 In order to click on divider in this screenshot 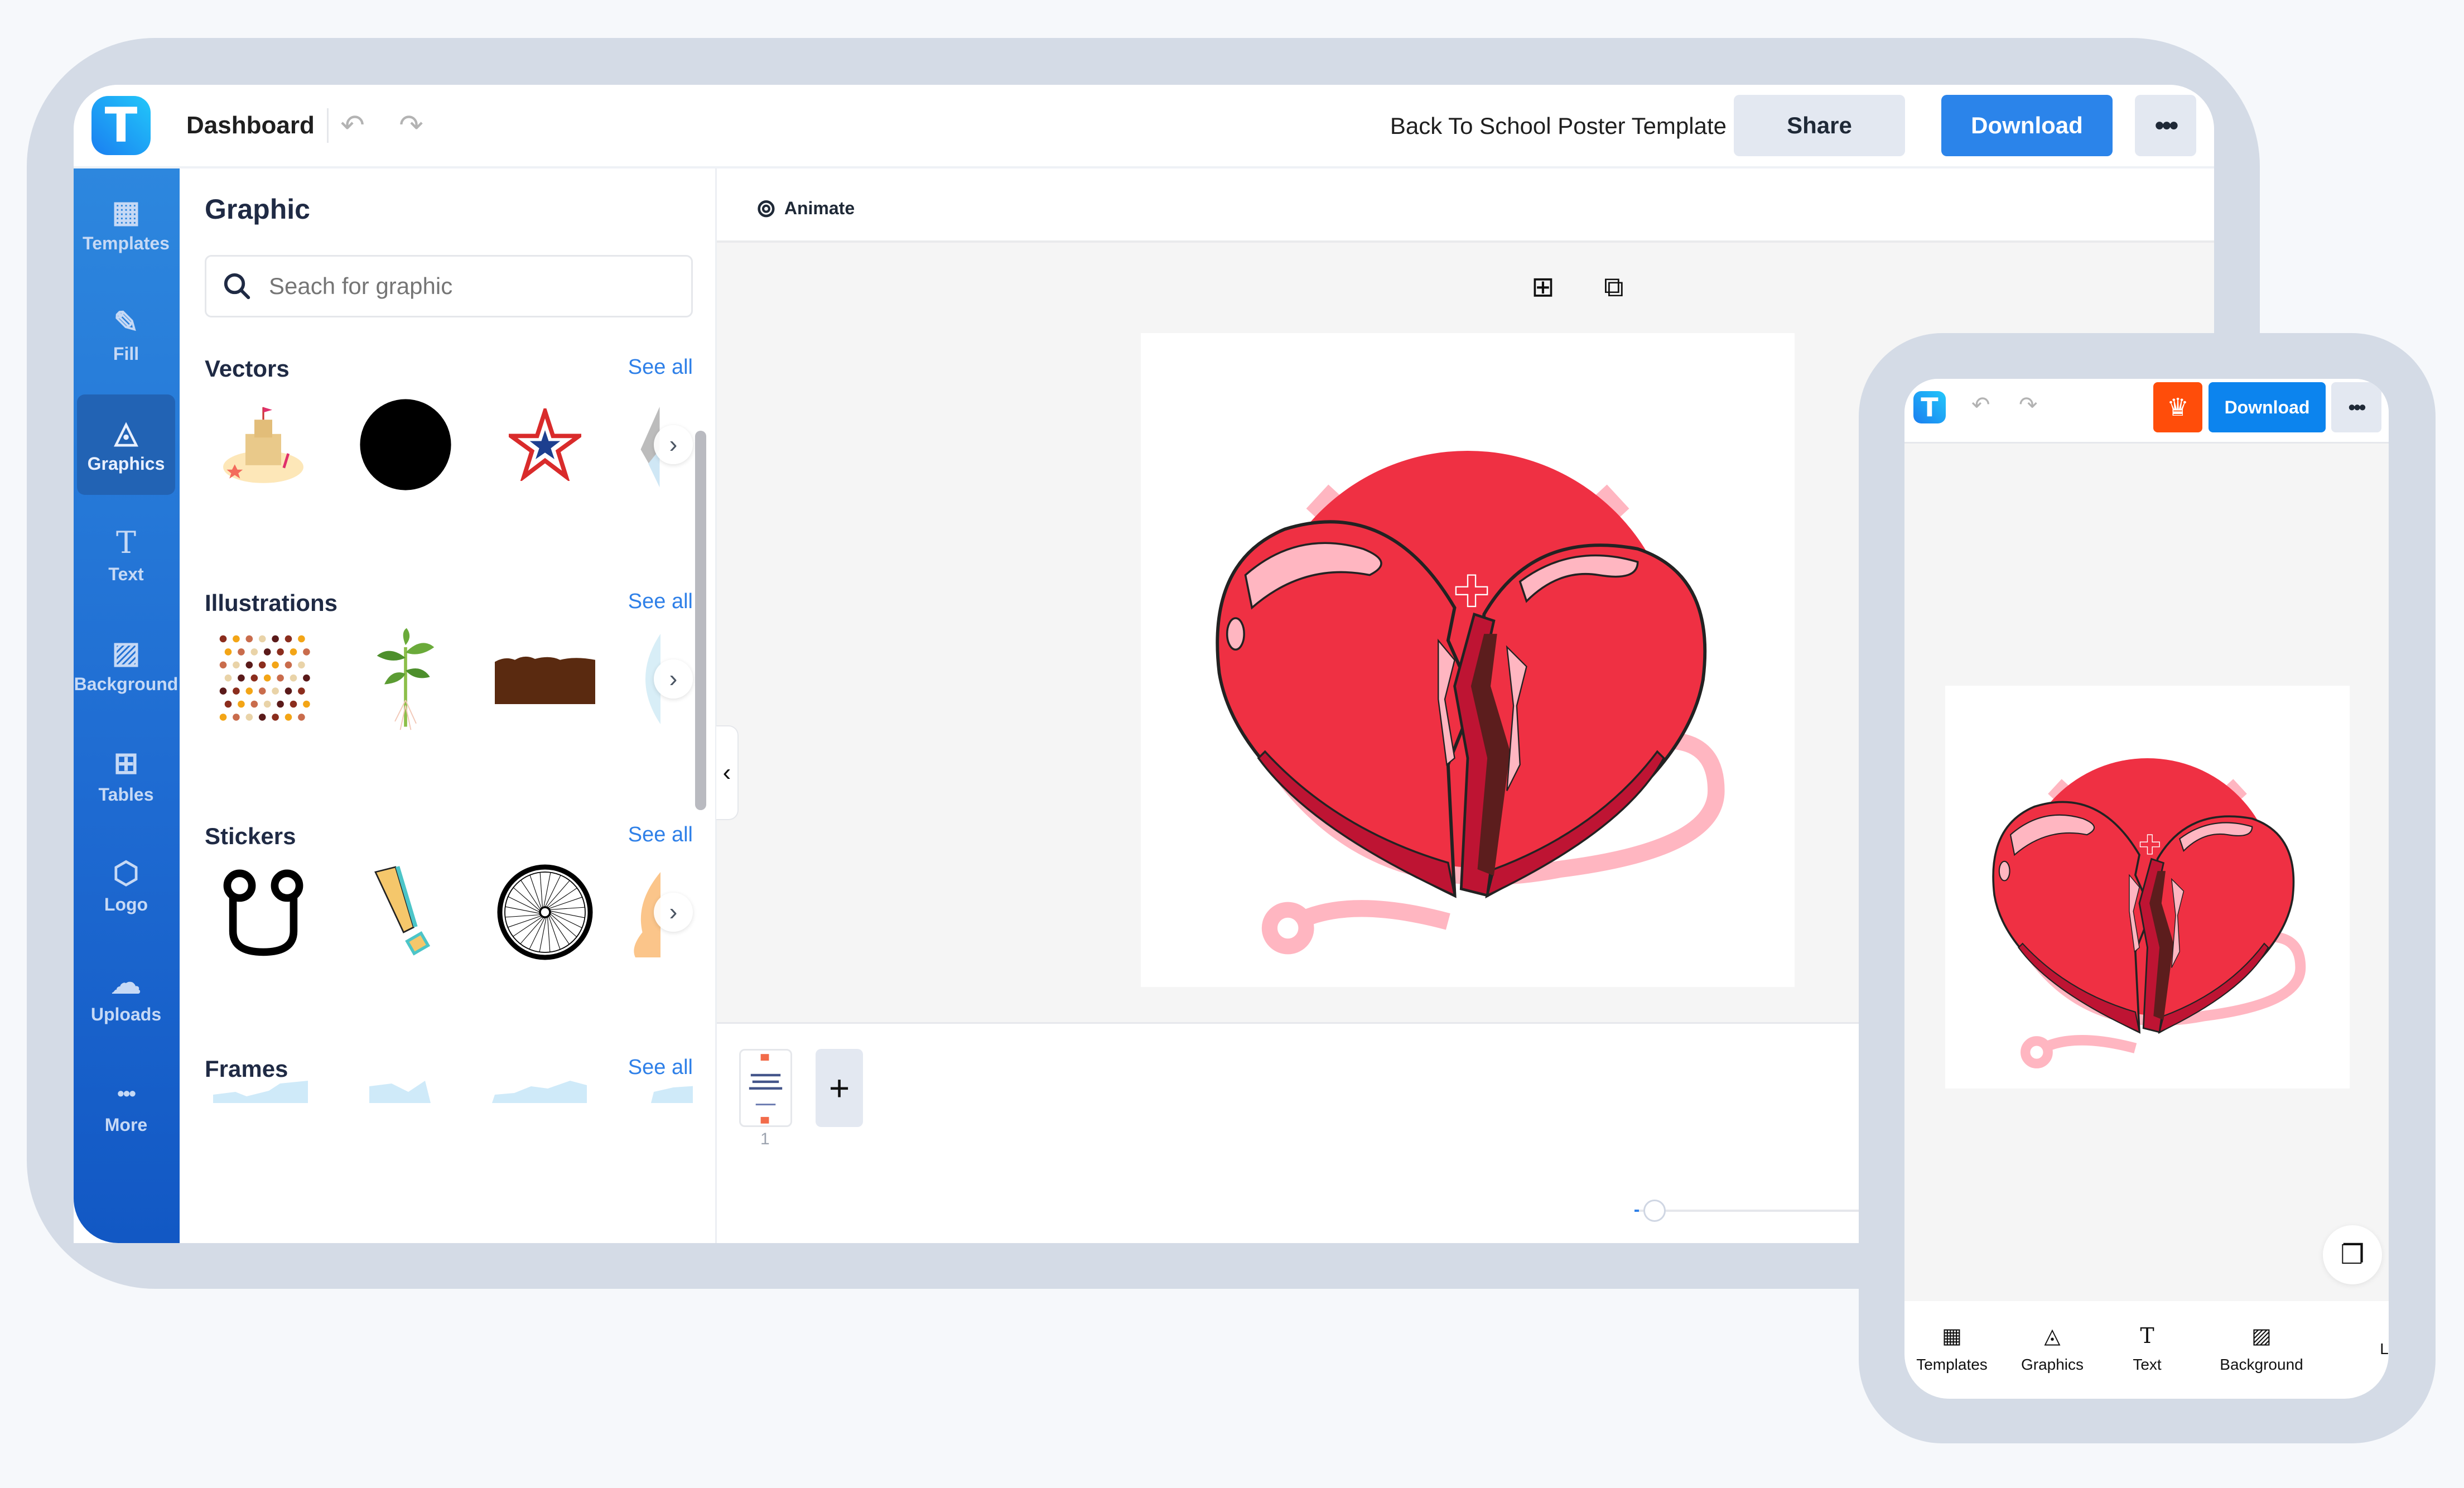, I will do `click(328, 126)`.